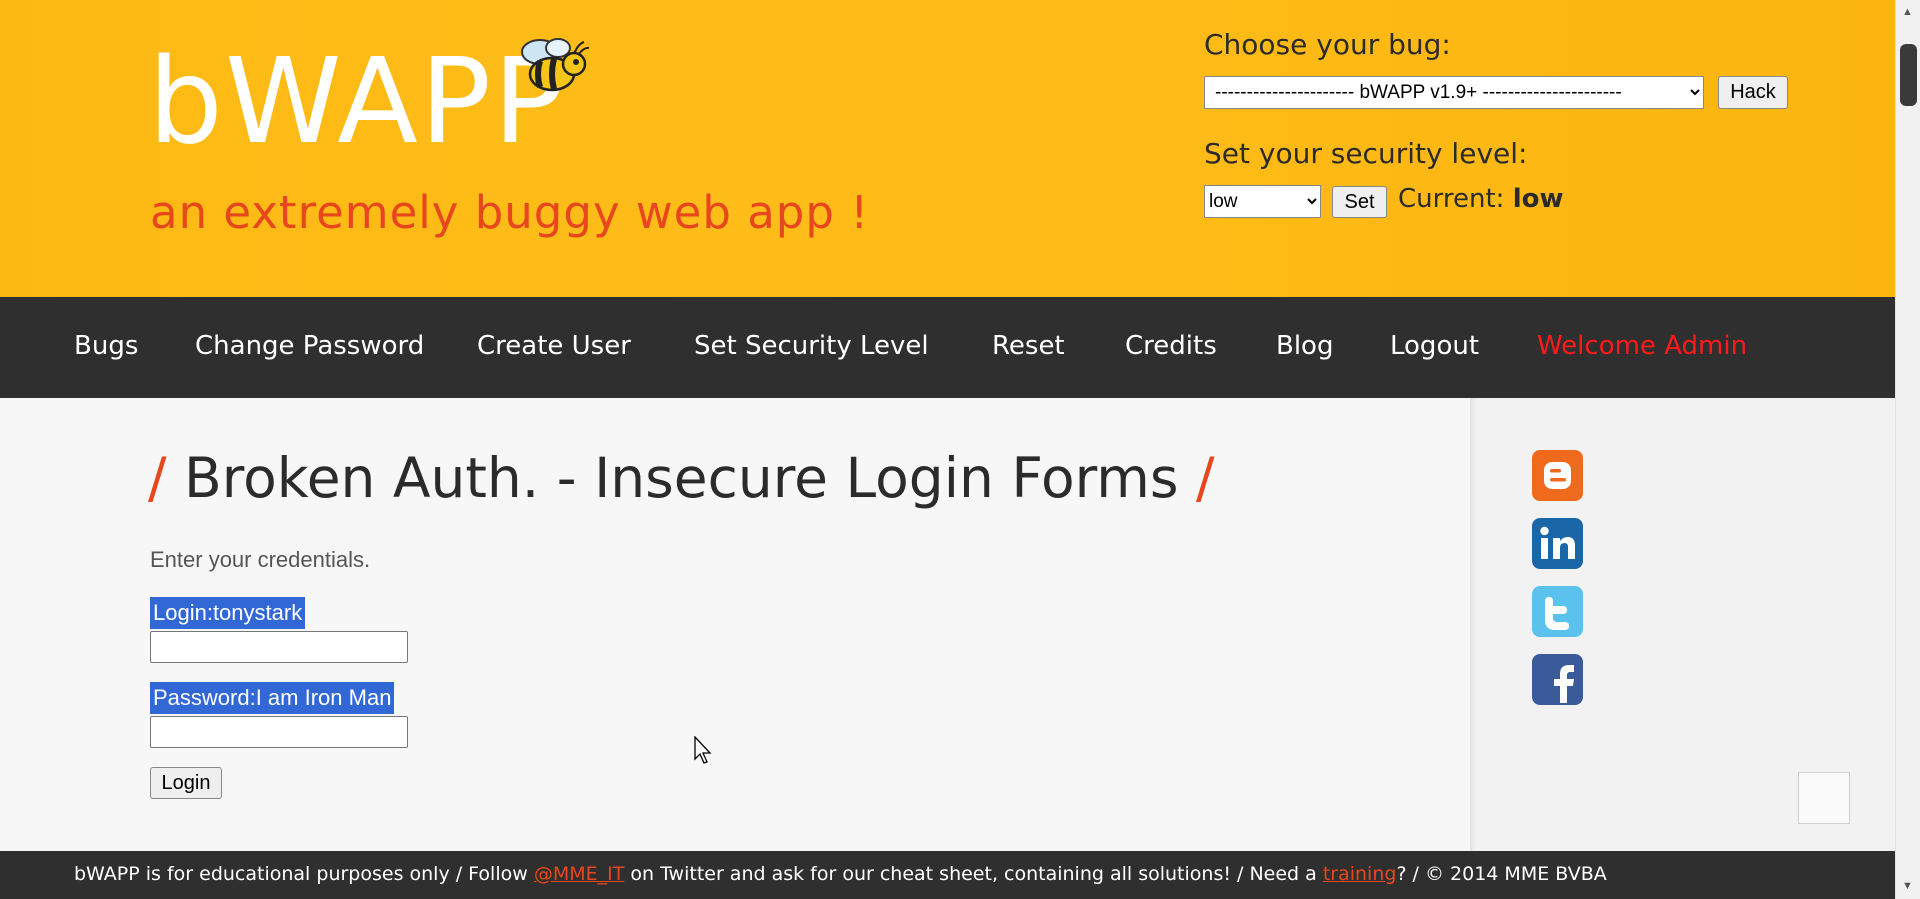 The image size is (1920, 899). Describe the element at coordinates (1360, 874) in the screenshot. I see `training-link: training` at that location.